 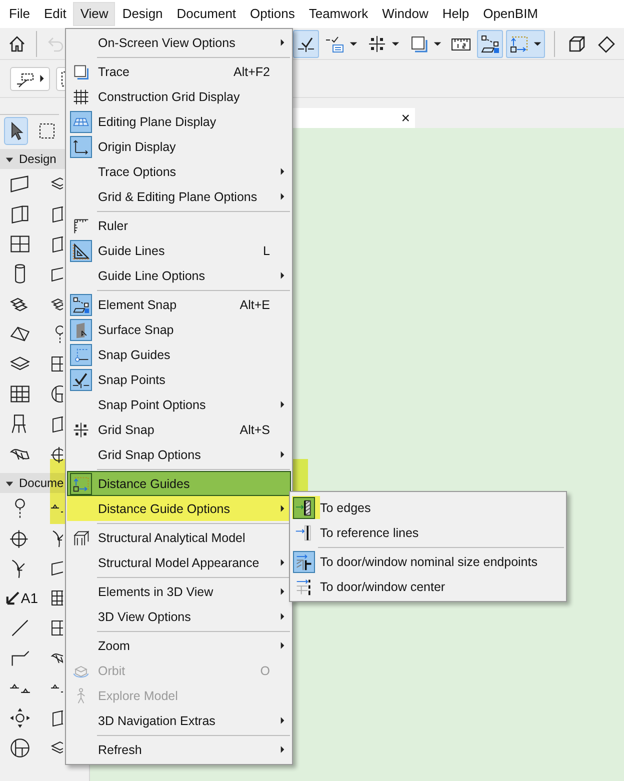 I want to click on shortcut-text: Alt+F2, so click(x=252, y=71).